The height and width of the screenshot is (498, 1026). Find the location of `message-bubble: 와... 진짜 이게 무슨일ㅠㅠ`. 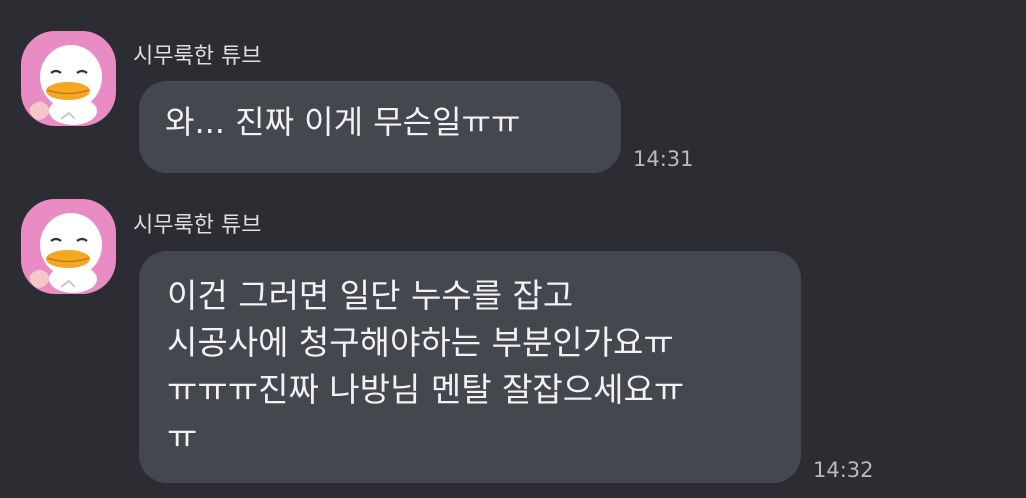

message-bubble: 와... 진짜 이게 무슨일ㅠㅠ is located at coordinates (380, 127).